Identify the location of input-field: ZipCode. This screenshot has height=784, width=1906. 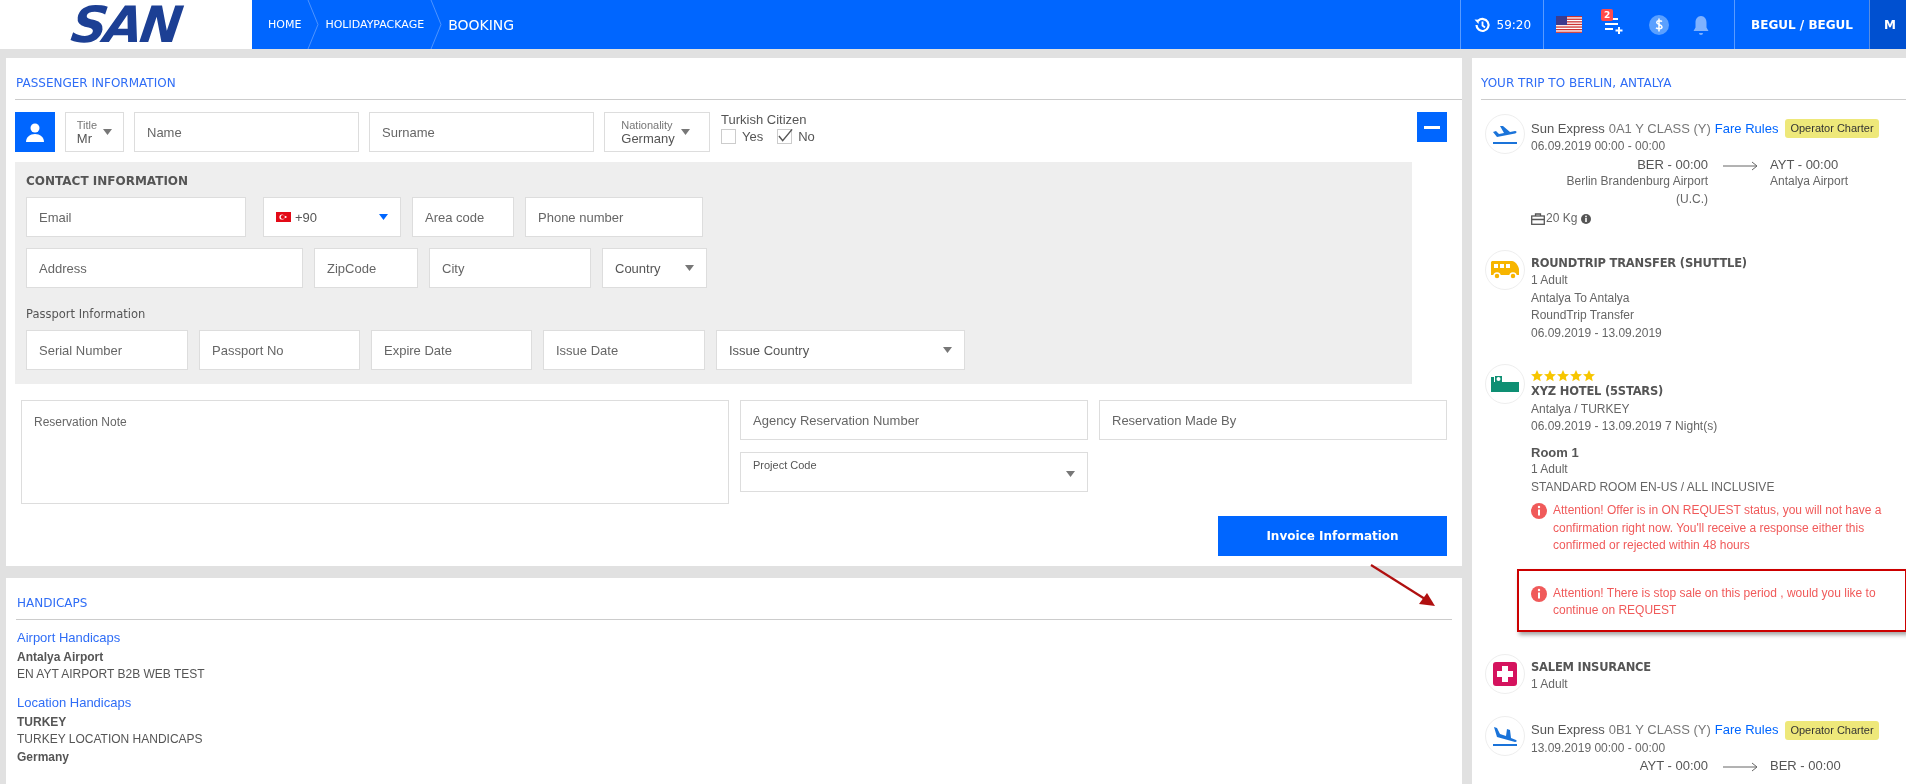
(366, 268).